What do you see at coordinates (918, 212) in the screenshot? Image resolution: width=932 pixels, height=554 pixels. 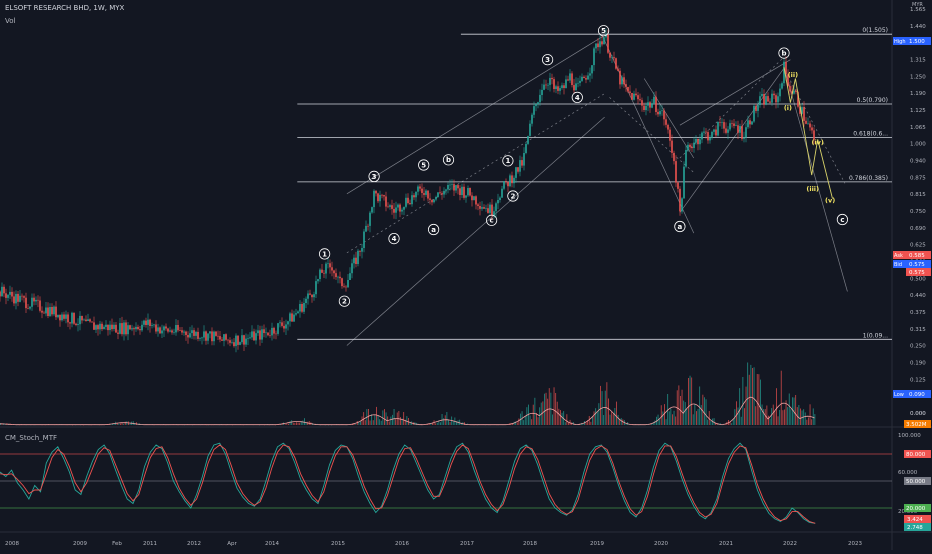 I see `price-axis-tick: 0.750` at bounding box center [918, 212].